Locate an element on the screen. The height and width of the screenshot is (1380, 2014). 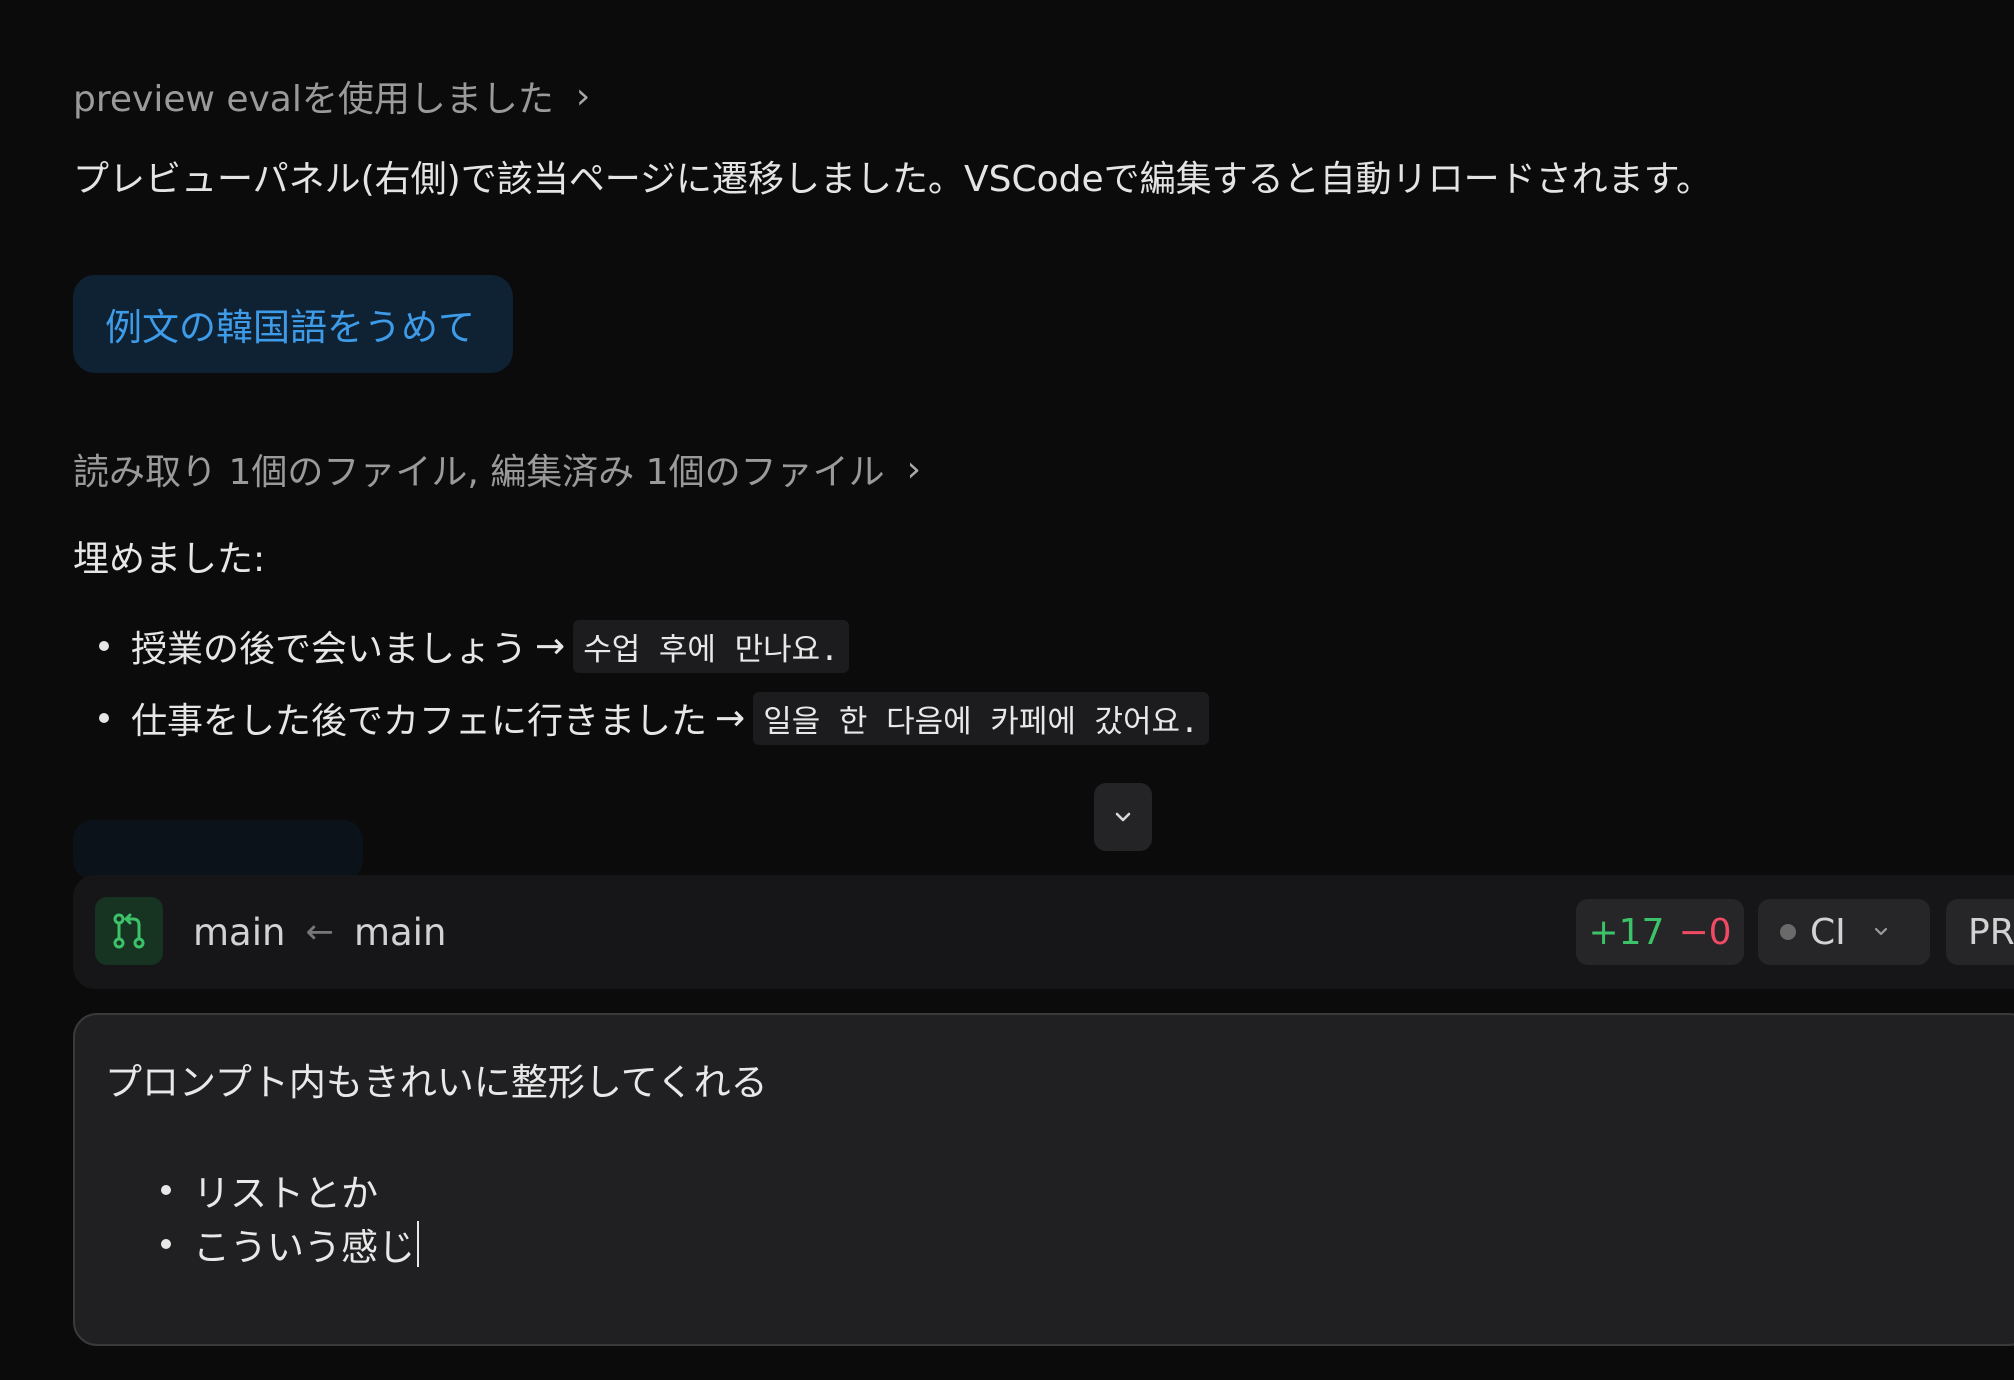
list-item: 仕事をした後でカフェに行きました → 일을 한 다음에 카페에 갔어요. is located at coordinates (641, 718).